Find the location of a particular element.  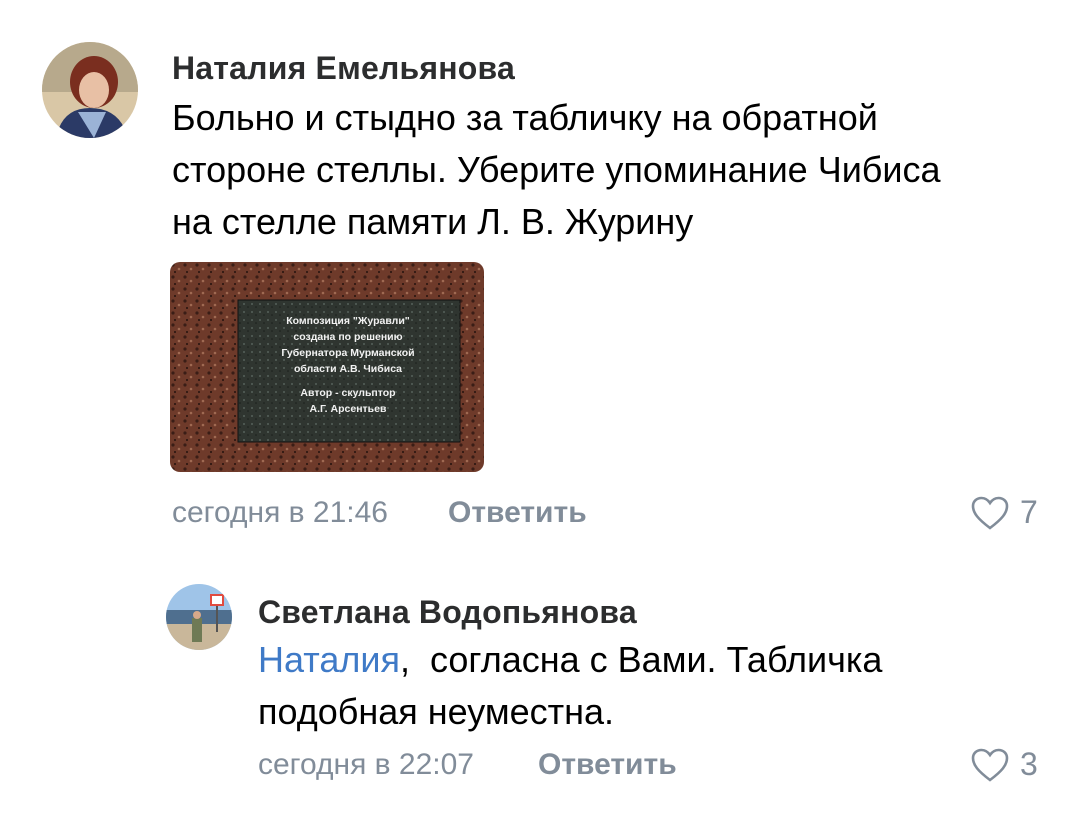

comment-text-line: на стелле памяти Л. В. Журину is located at coordinates (433, 221).